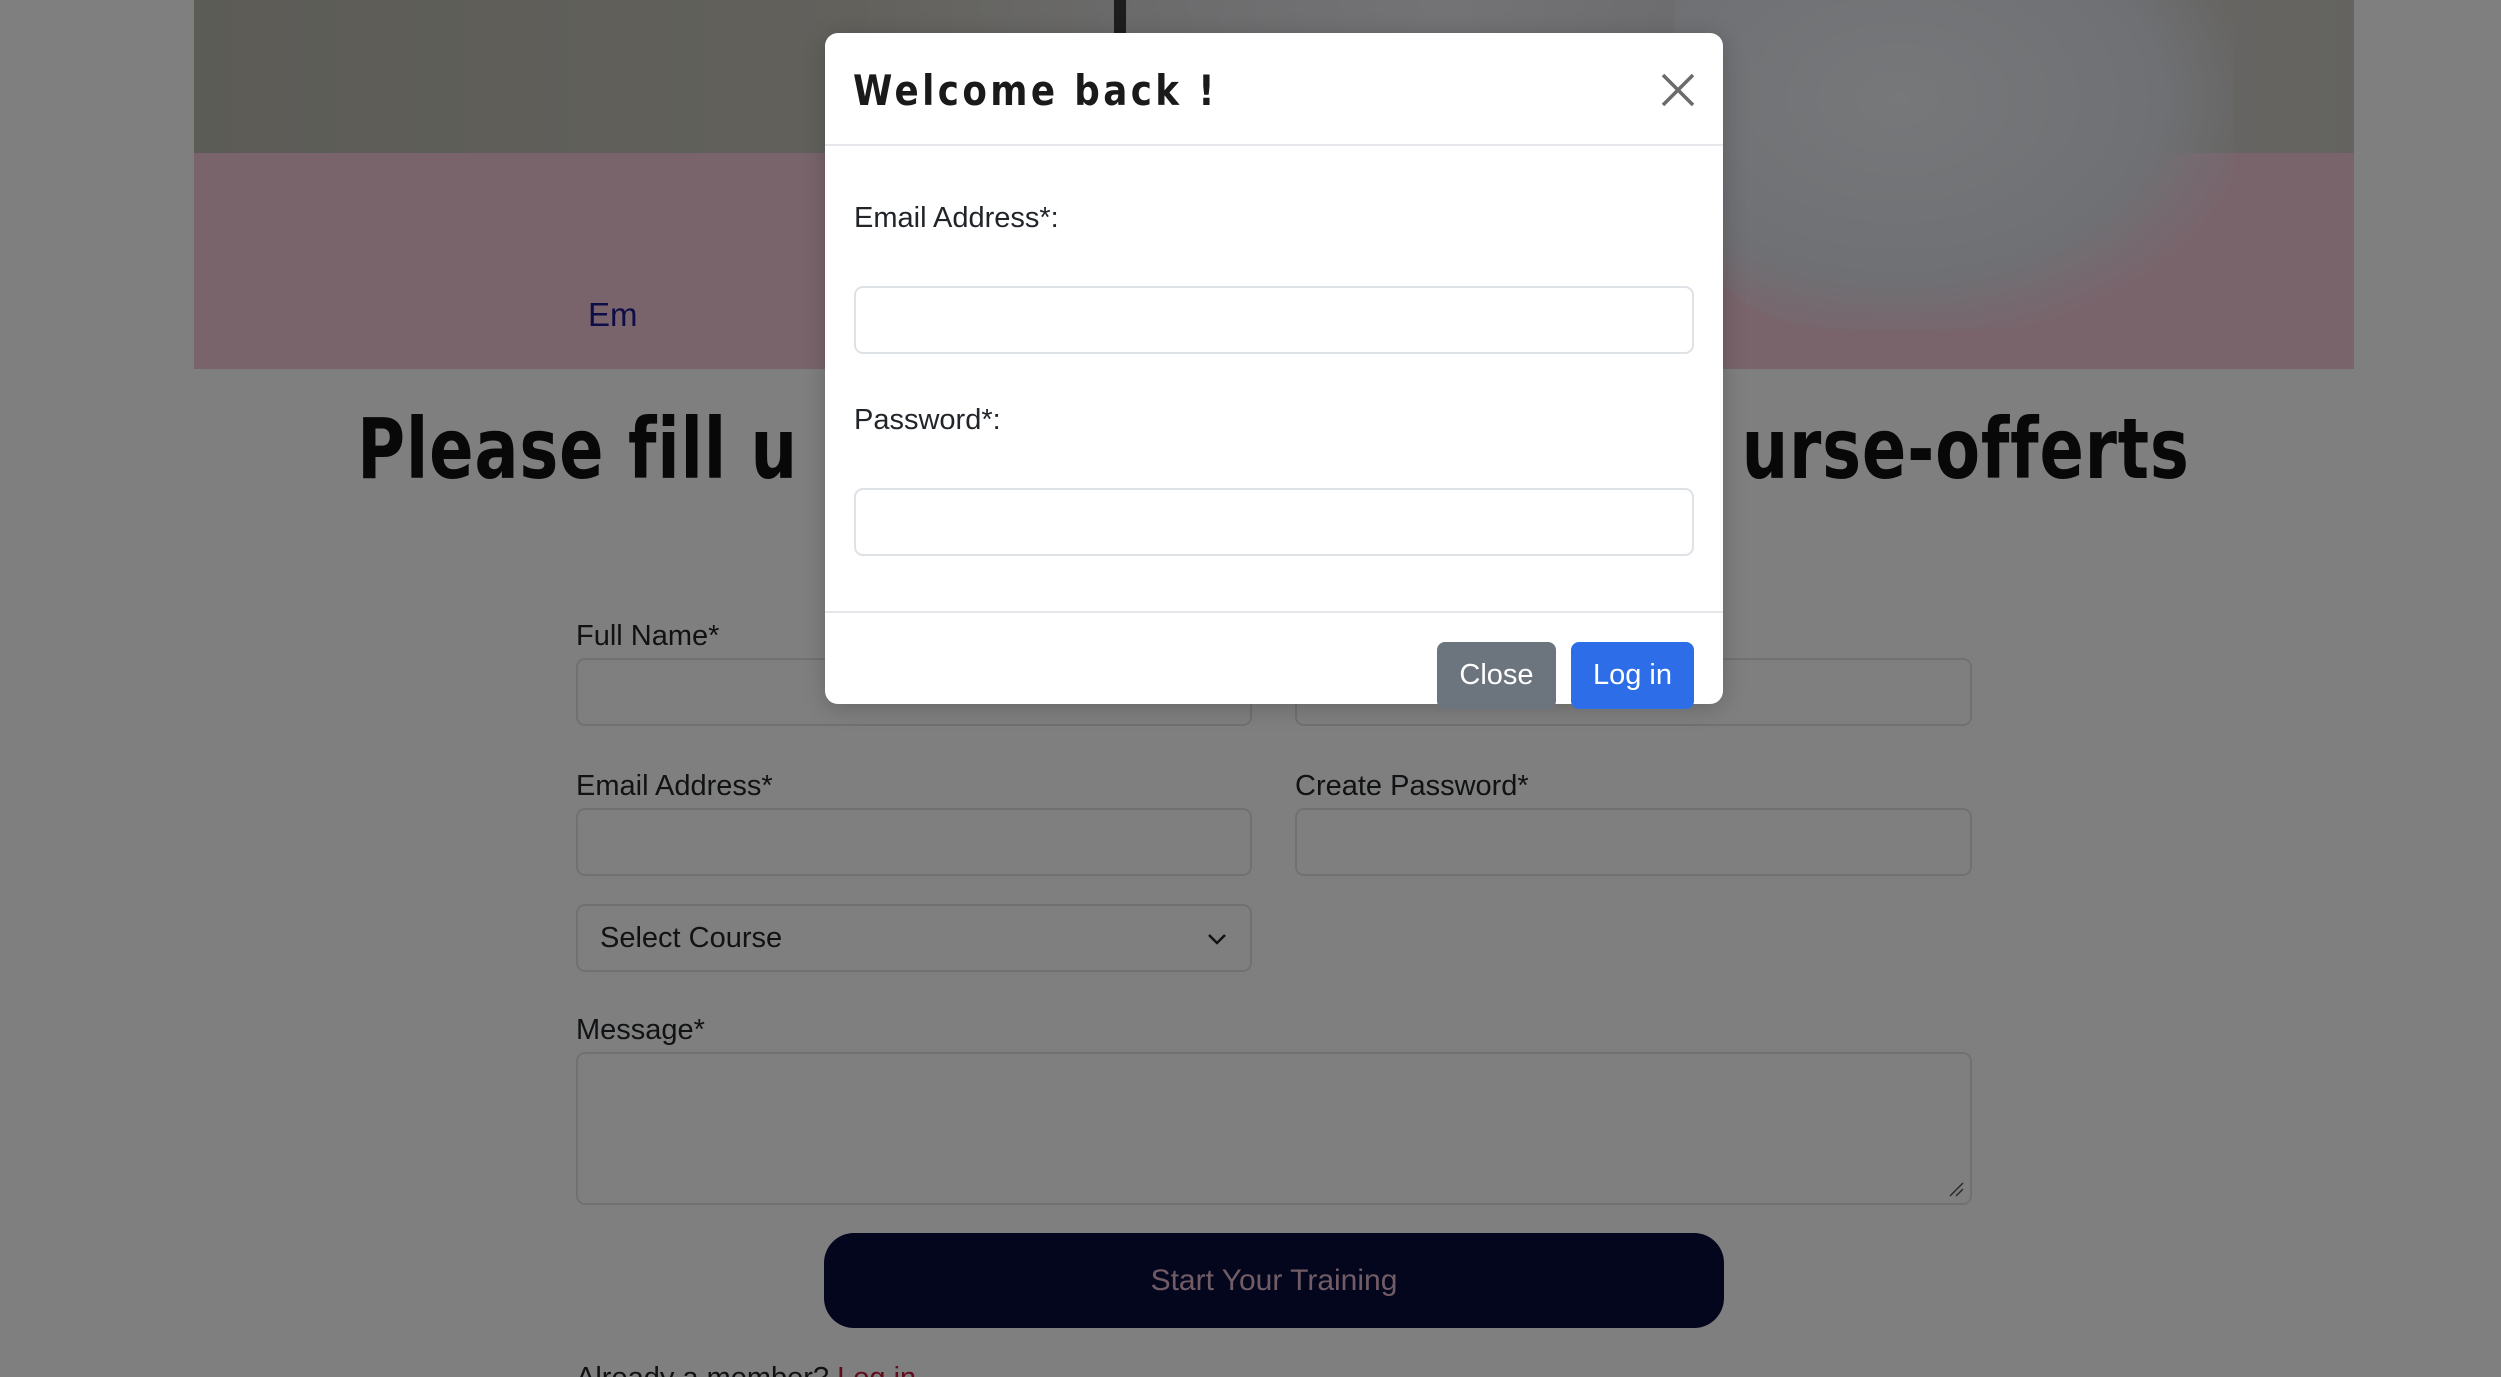  Describe the element at coordinates (1035, 90) in the screenshot. I see `modal-title: Welcome back !` at that location.